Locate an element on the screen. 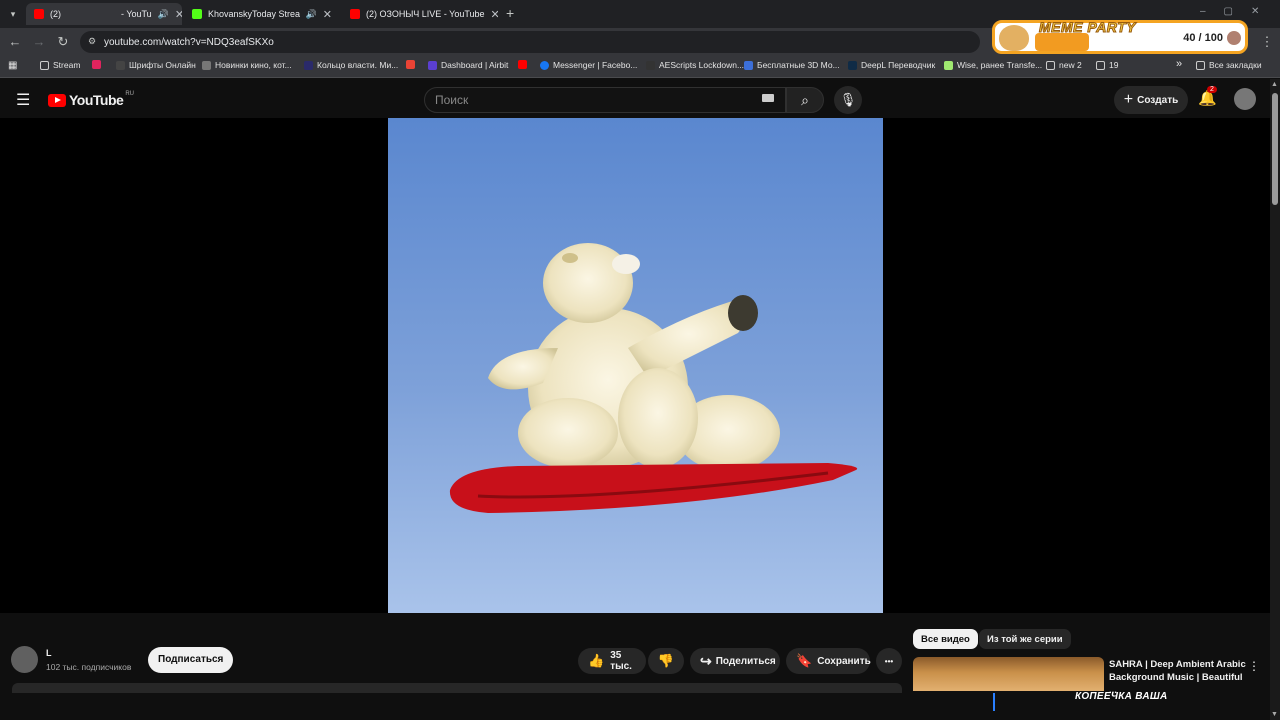  region-label: RU is located at coordinates (129, 94).